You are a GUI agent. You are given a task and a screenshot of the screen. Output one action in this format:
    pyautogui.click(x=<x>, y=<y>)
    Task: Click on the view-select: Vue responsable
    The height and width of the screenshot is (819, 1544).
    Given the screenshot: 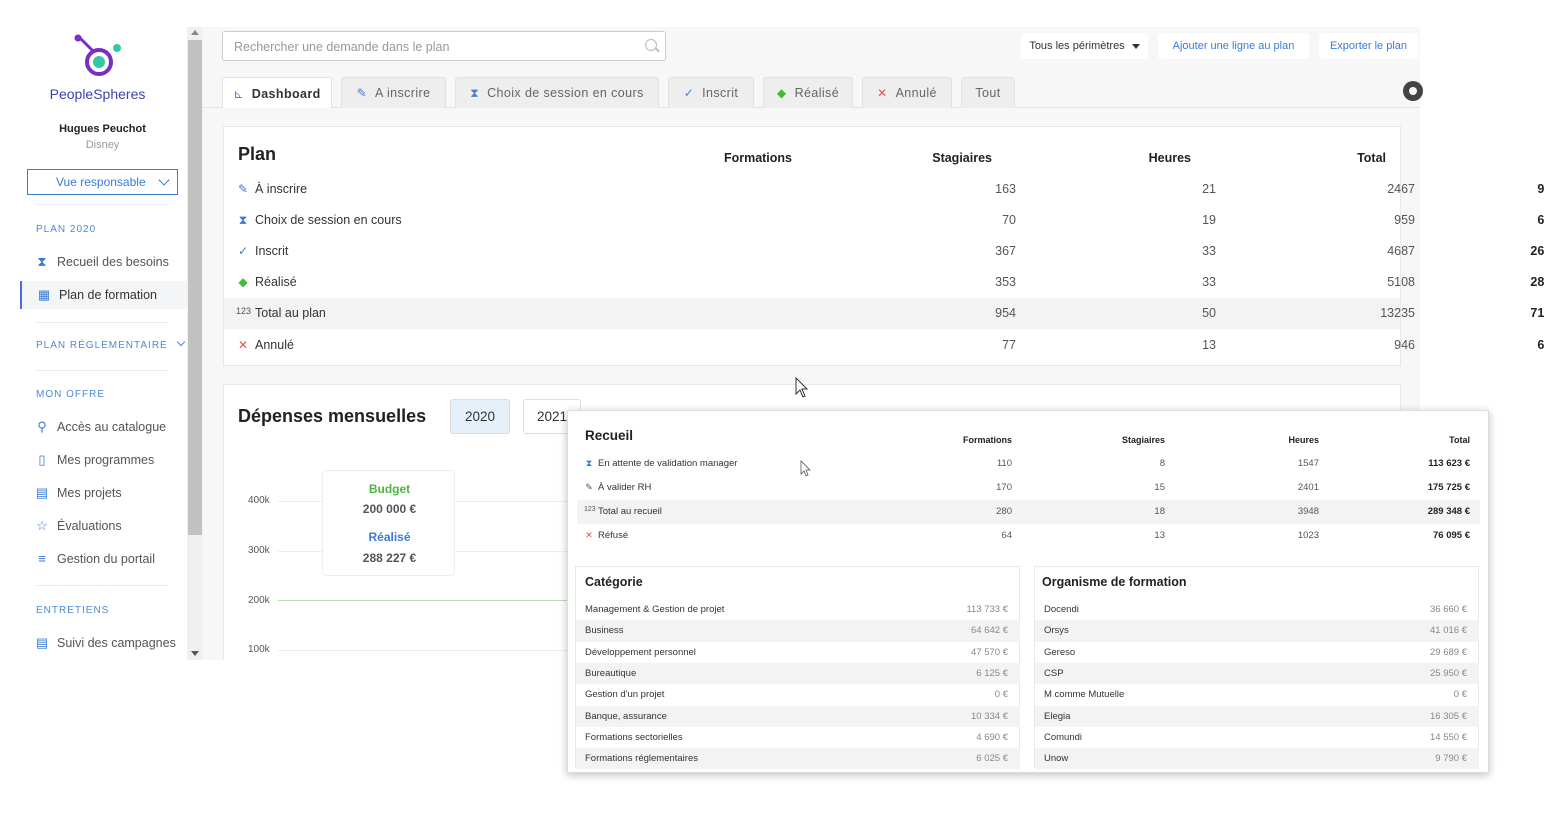 What is the action you would take?
    pyautogui.click(x=102, y=182)
    